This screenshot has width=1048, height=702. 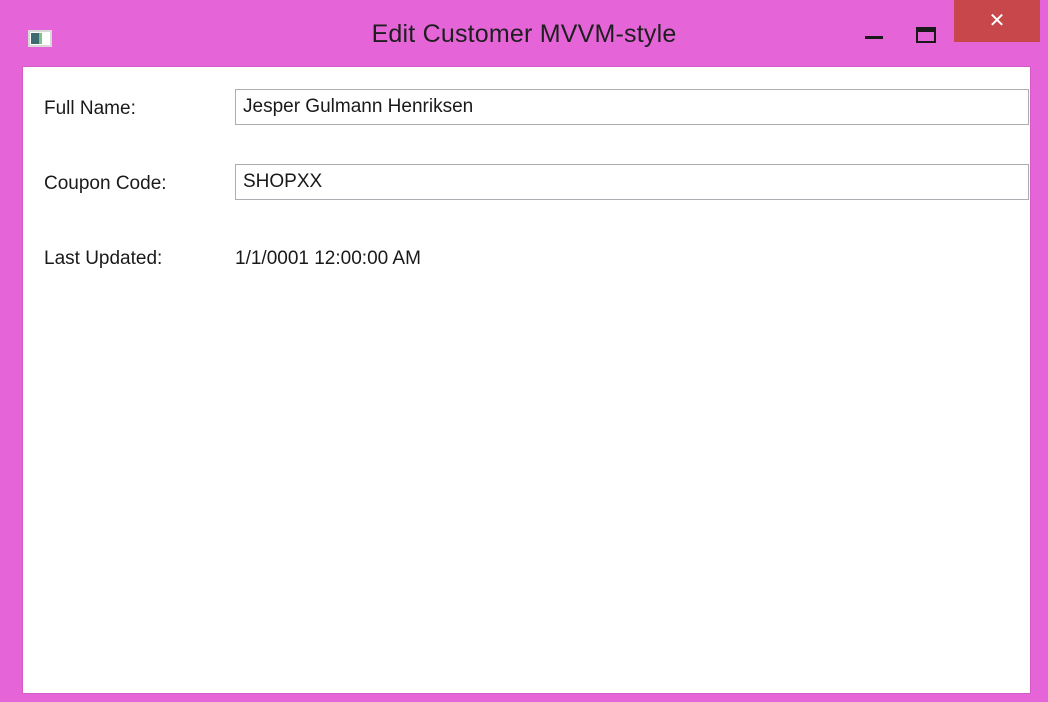 I want to click on maximize-icon, so click(x=926, y=35).